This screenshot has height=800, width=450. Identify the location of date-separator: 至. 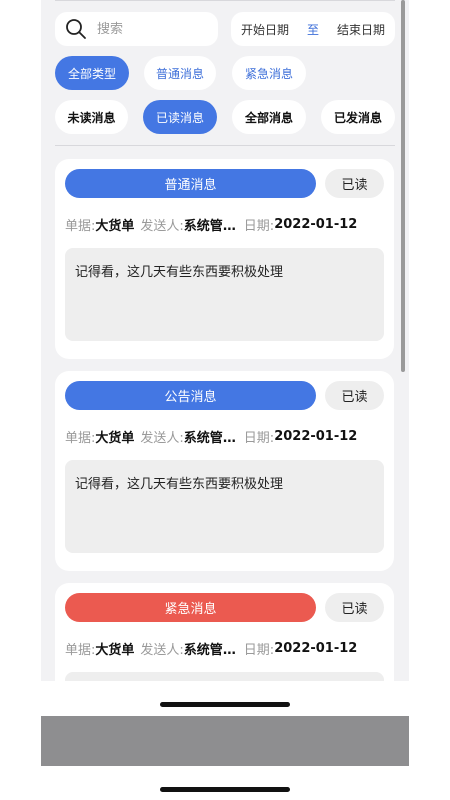
(312, 29).